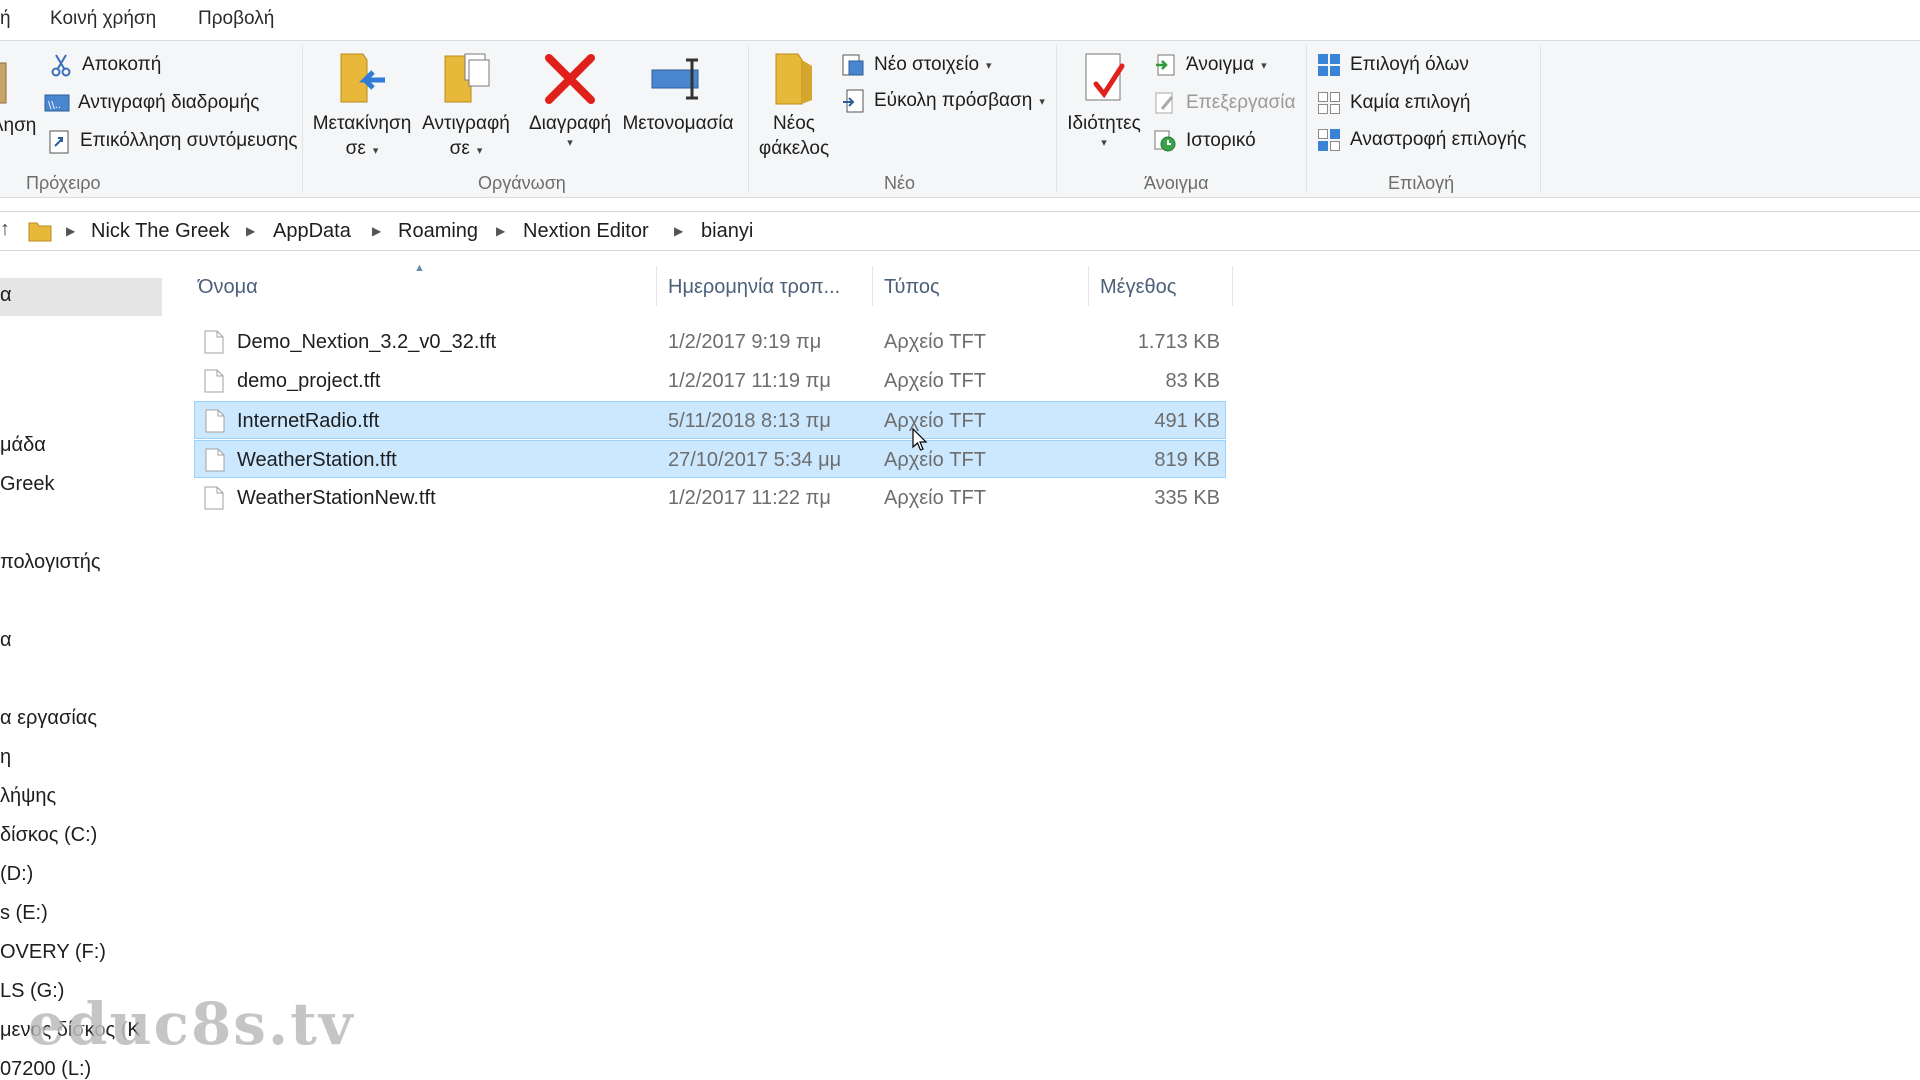 The width and height of the screenshot is (1920, 1080). What do you see at coordinates (48, 840) in the screenshot?
I see `nav-item-drive-c: δίσκος (C:)` at bounding box center [48, 840].